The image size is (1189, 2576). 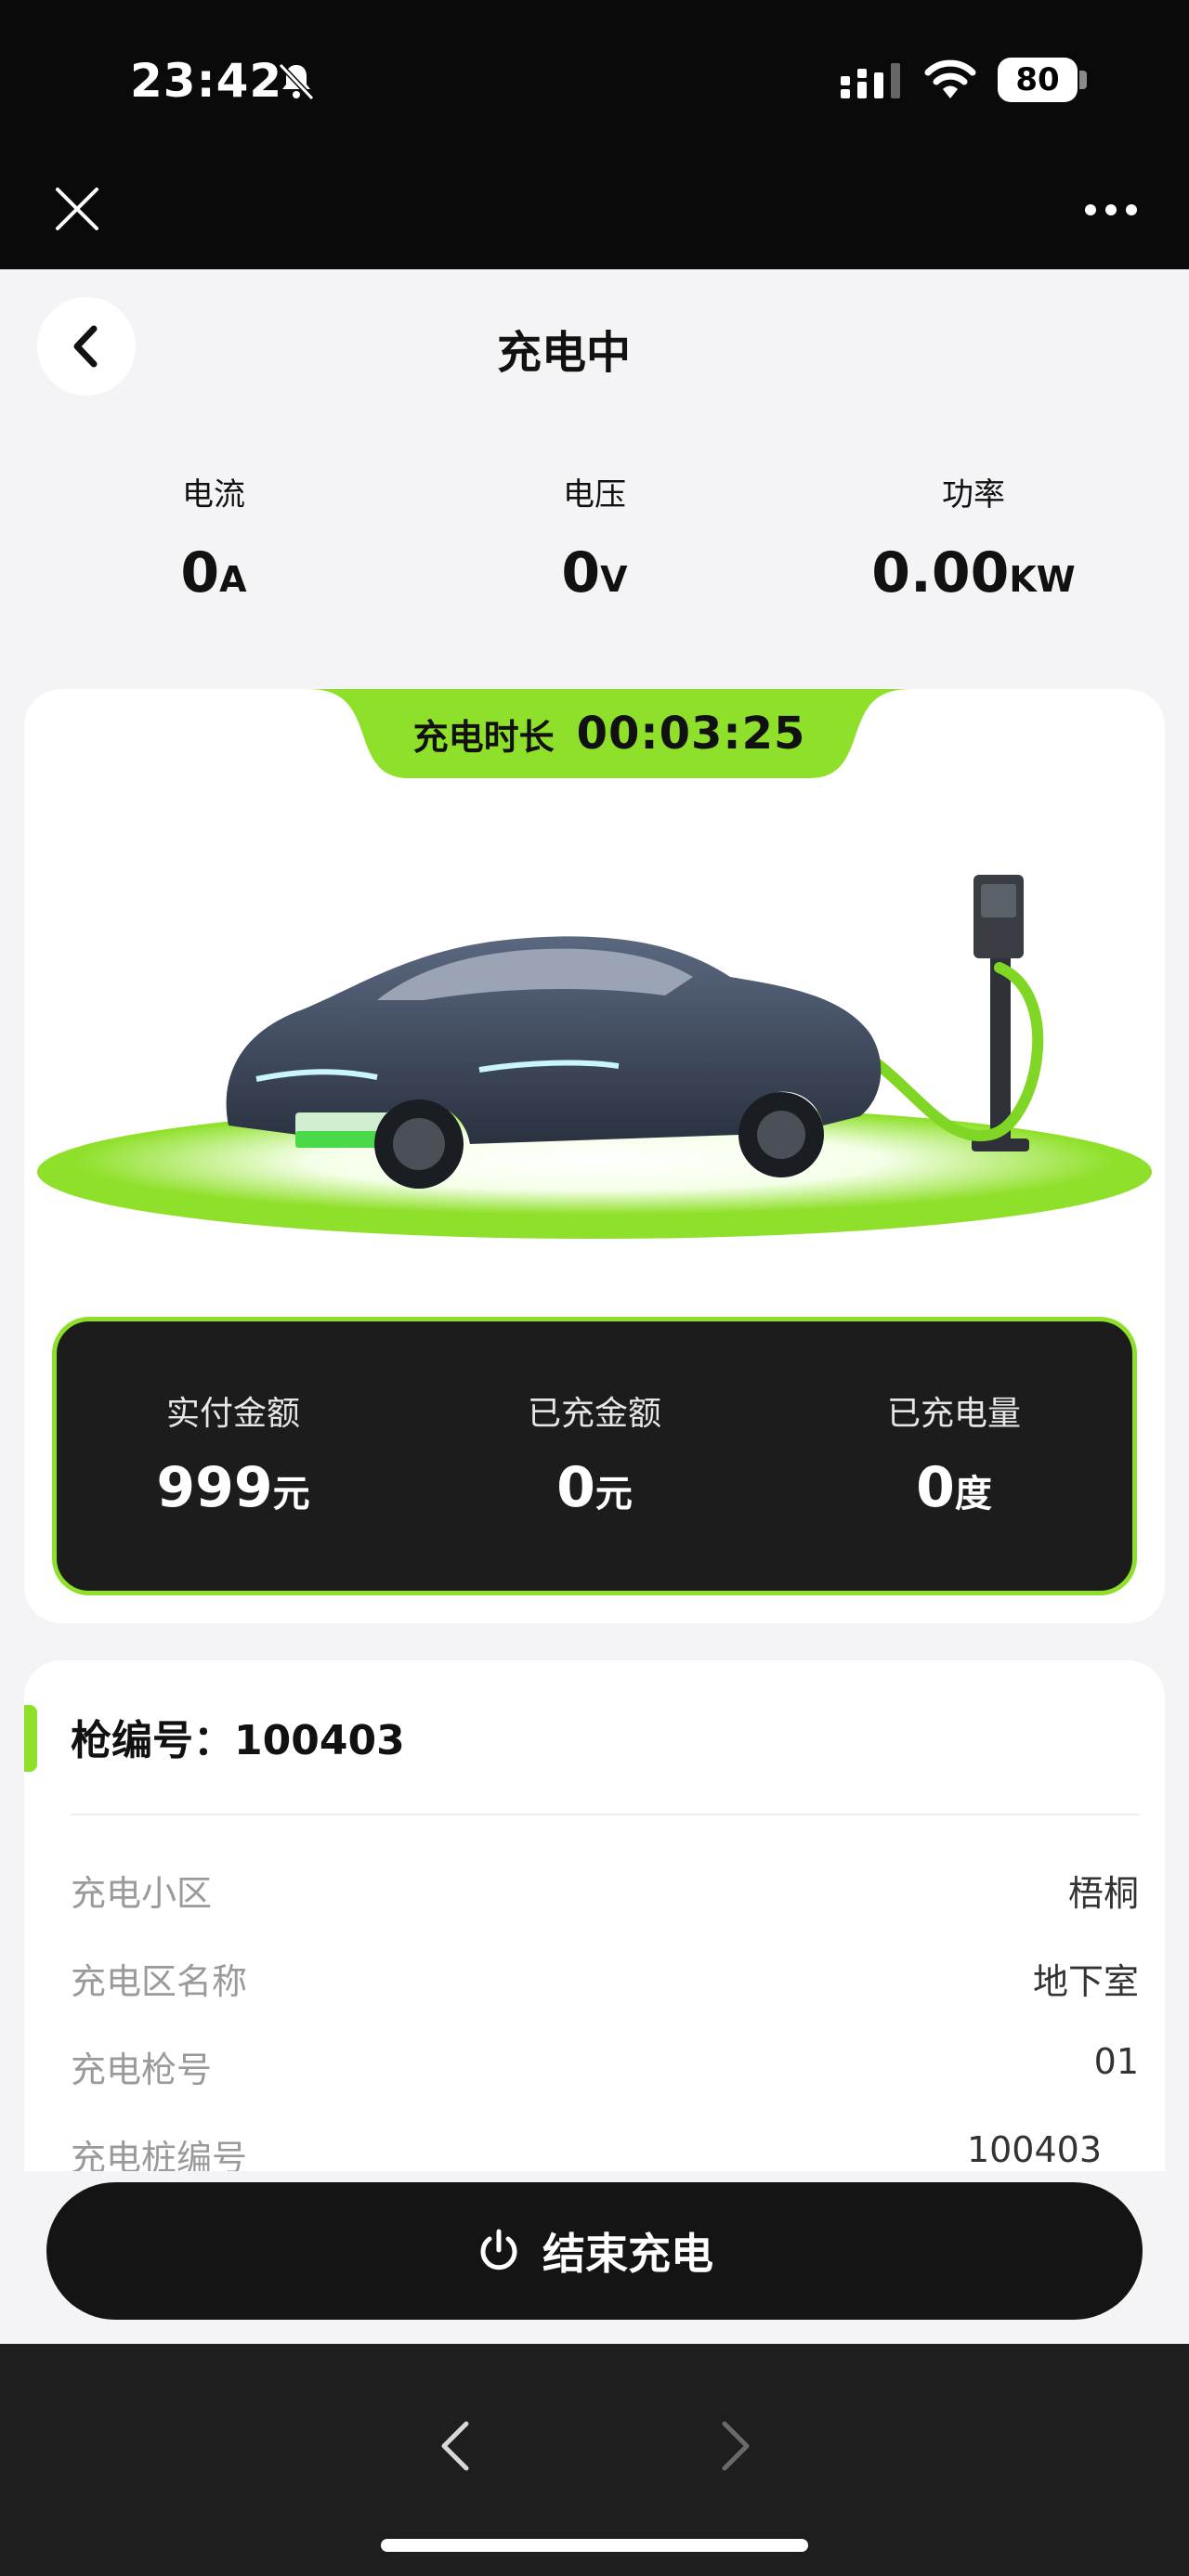 I want to click on stat-value: 0度, so click(x=954, y=1487).